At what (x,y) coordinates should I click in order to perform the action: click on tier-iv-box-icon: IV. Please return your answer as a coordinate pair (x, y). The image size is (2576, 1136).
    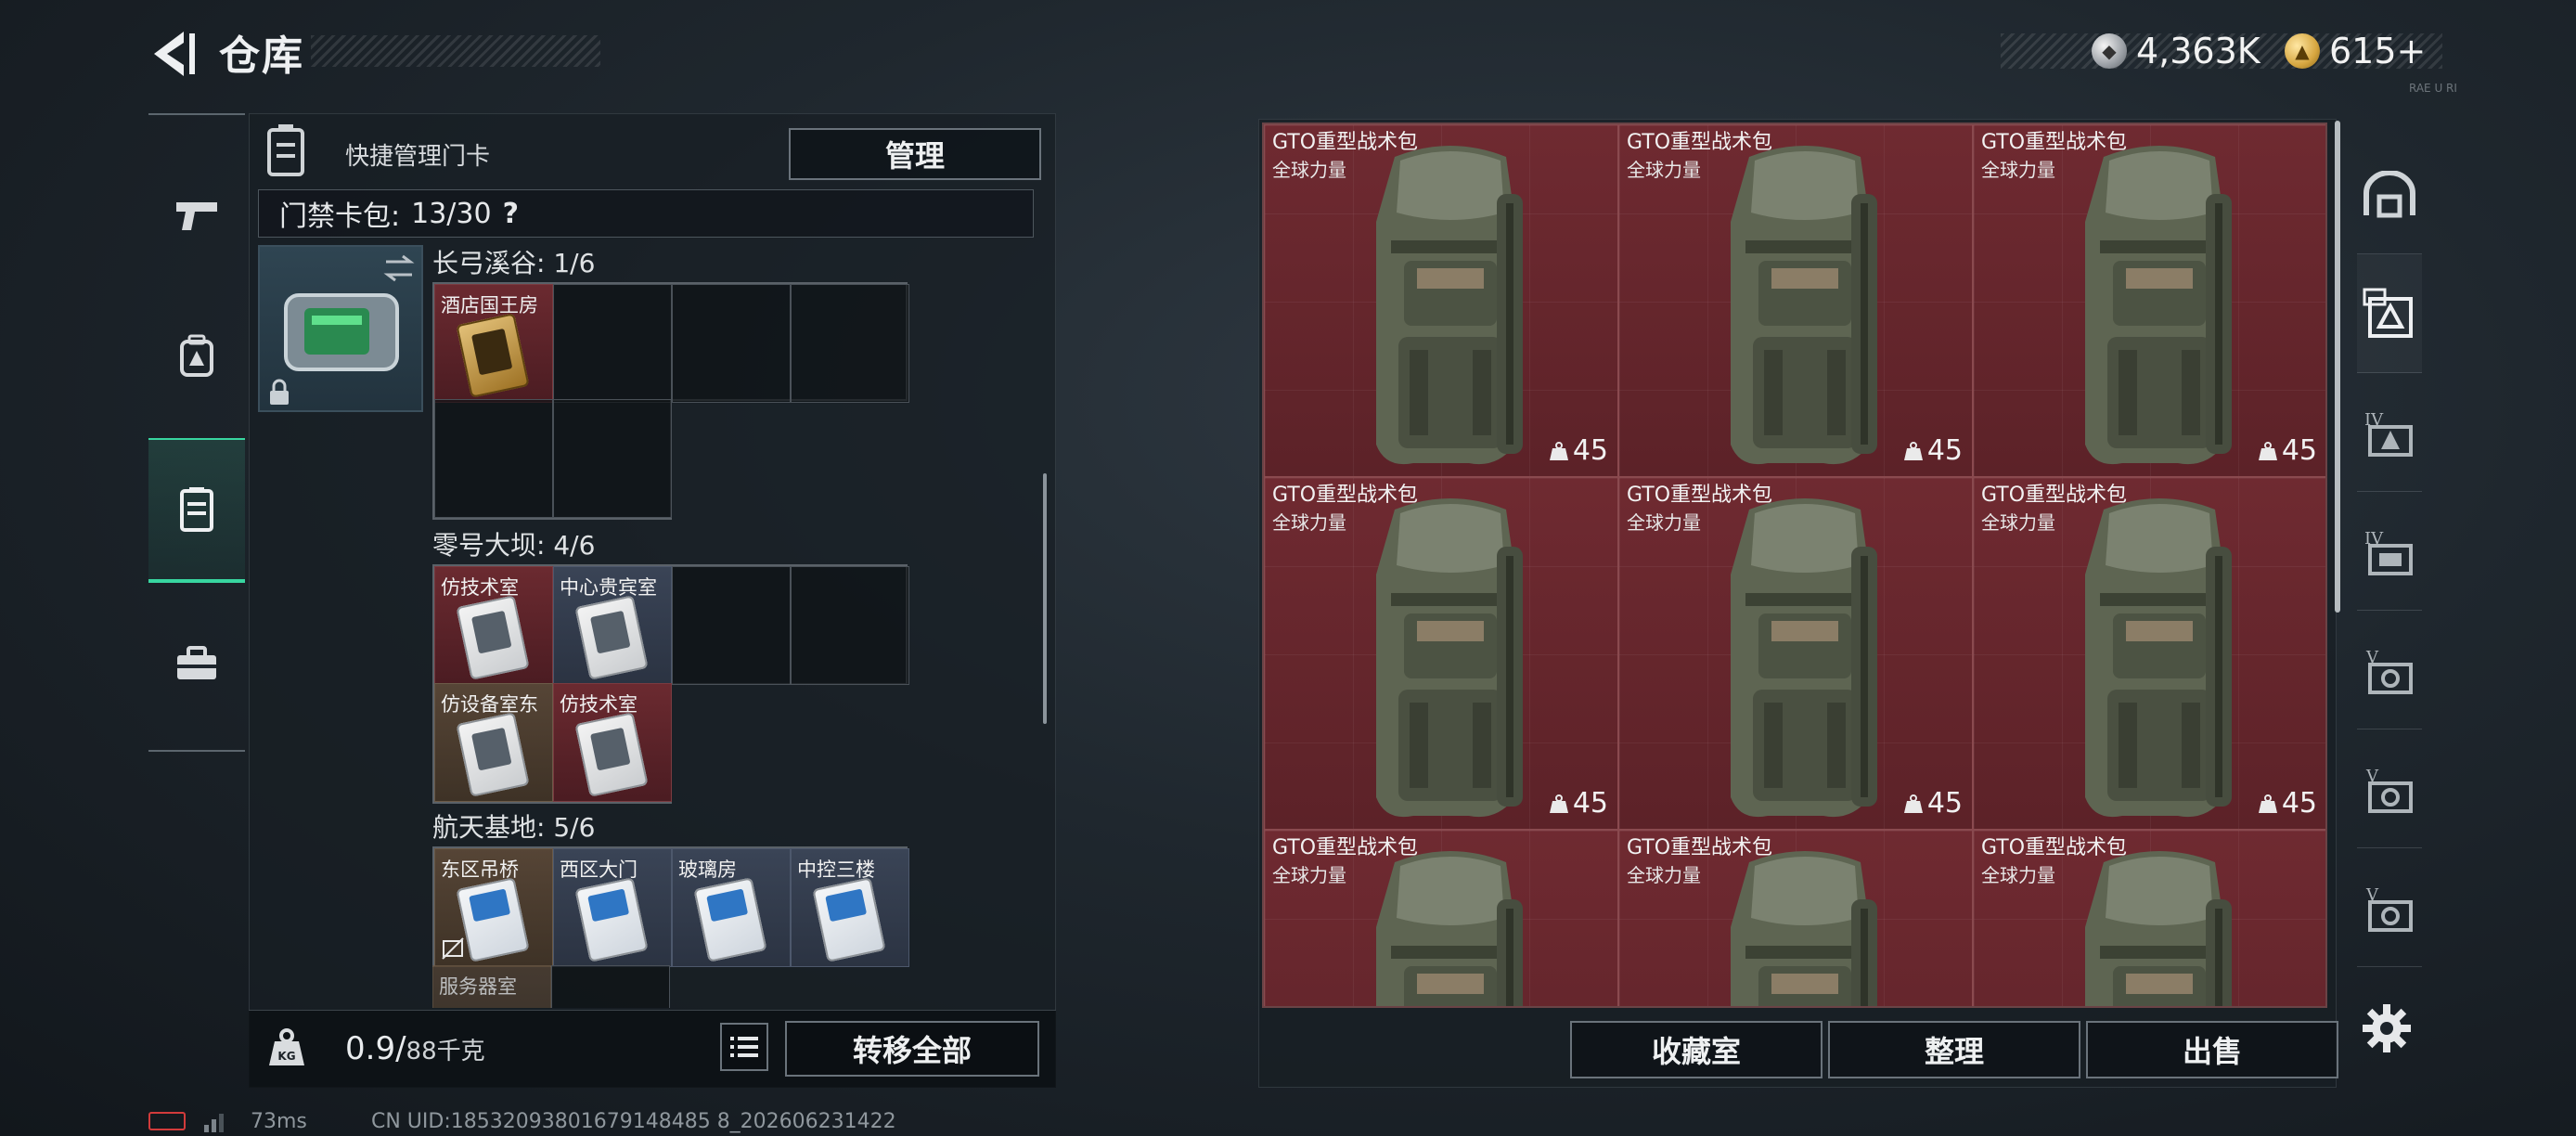
    Looking at the image, I should click on (2388, 552).